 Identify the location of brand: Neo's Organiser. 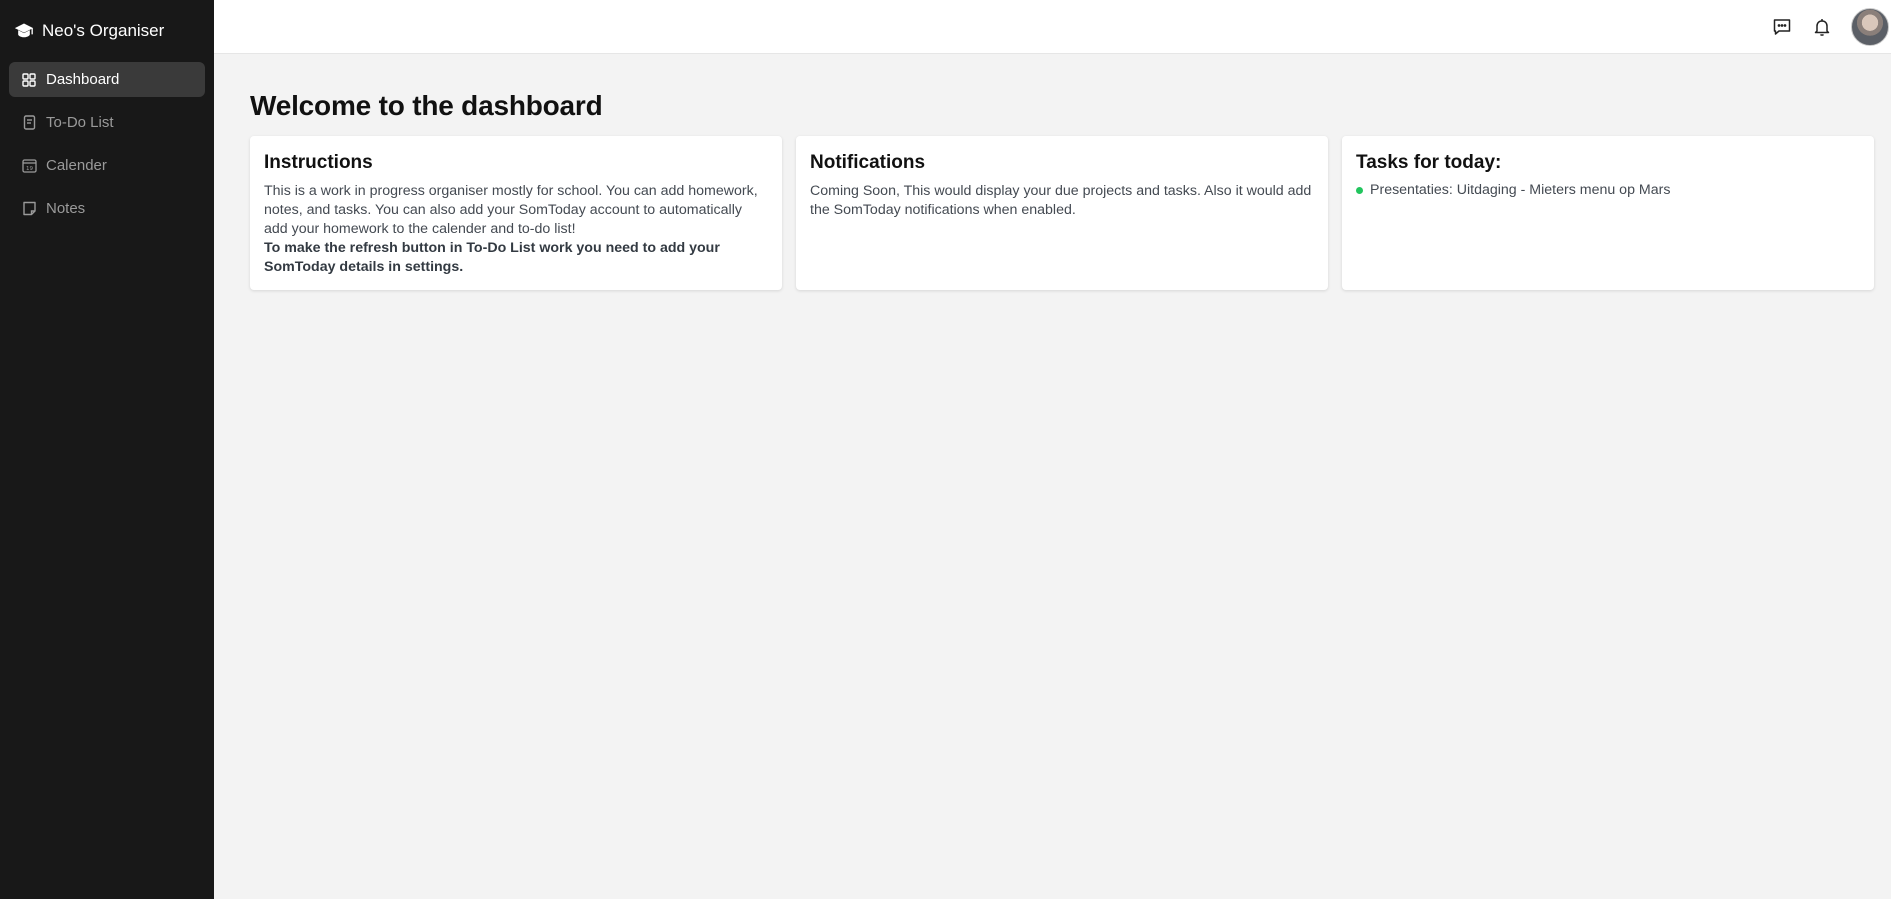
(107, 31).